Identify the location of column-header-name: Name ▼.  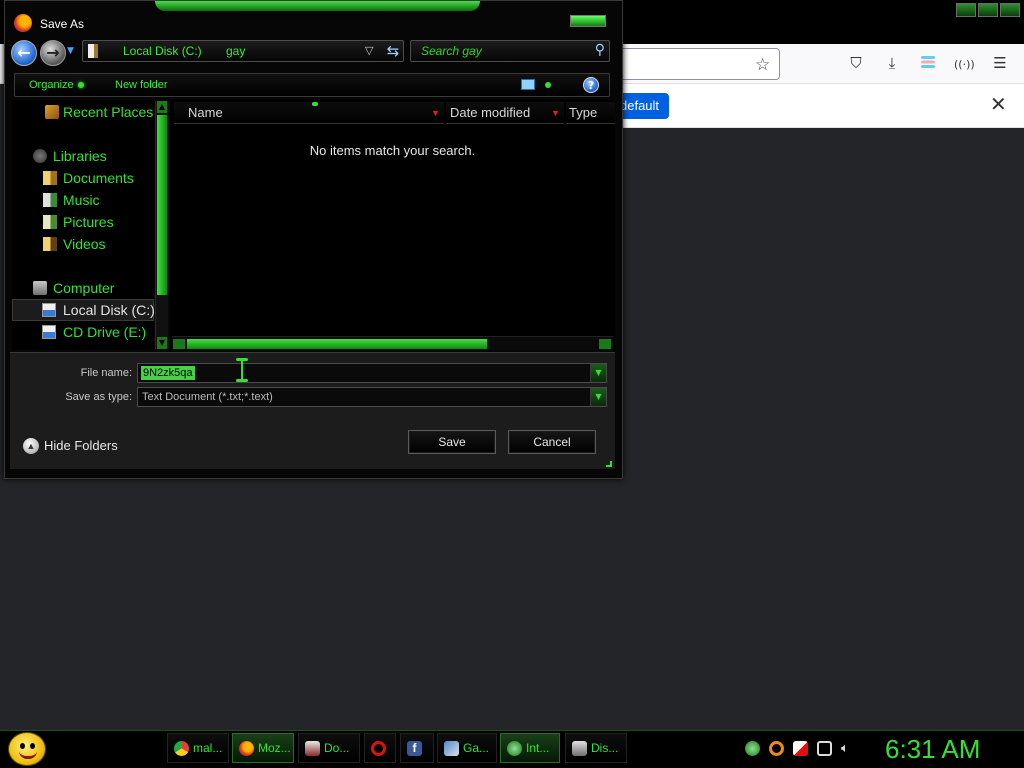
(309, 113).